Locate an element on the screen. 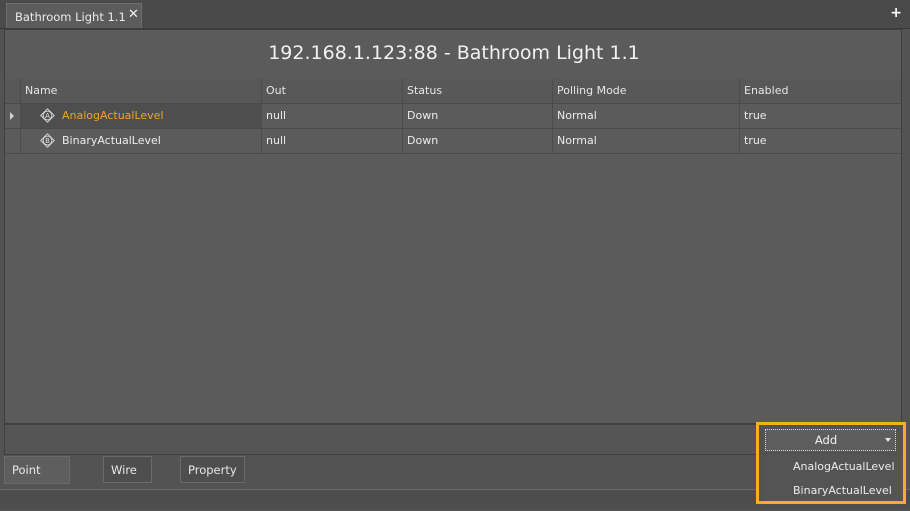 This screenshot has height=511, width=910. row-arrow-icon is located at coordinates (12, 116).